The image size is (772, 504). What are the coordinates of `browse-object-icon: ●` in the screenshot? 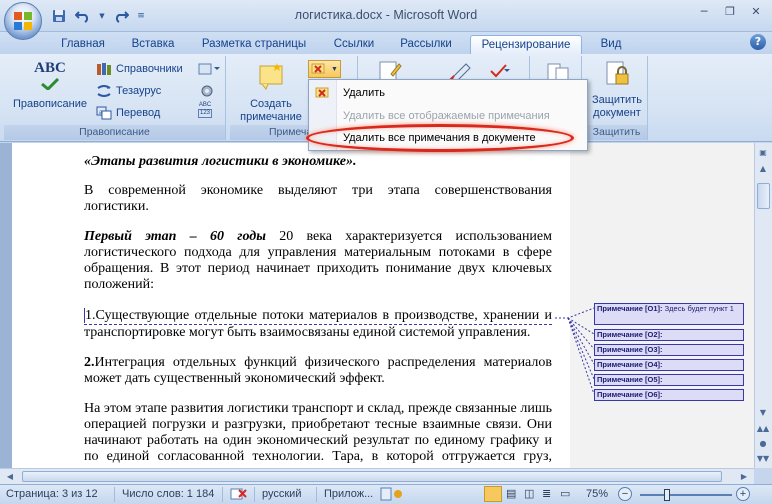 It's located at (763, 443).